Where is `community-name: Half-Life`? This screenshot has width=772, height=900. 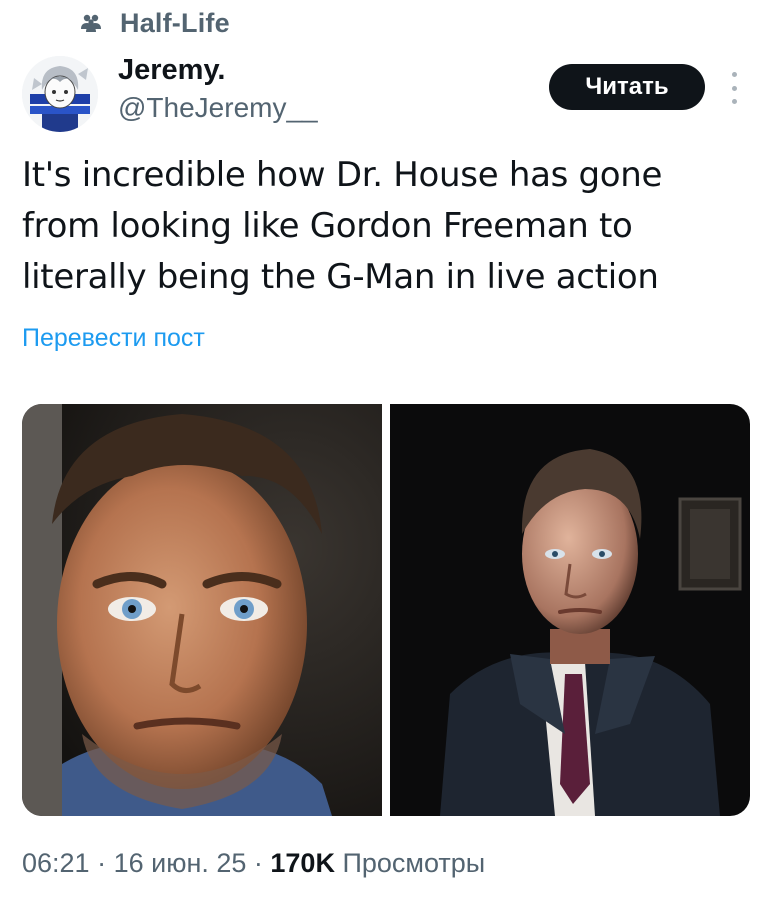
community-name: Half-Life is located at coordinates (175, 22).